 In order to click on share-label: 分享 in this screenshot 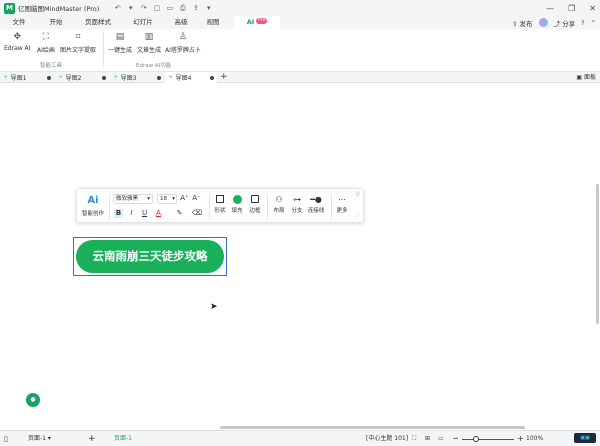, I will do `click(569, 23)`.